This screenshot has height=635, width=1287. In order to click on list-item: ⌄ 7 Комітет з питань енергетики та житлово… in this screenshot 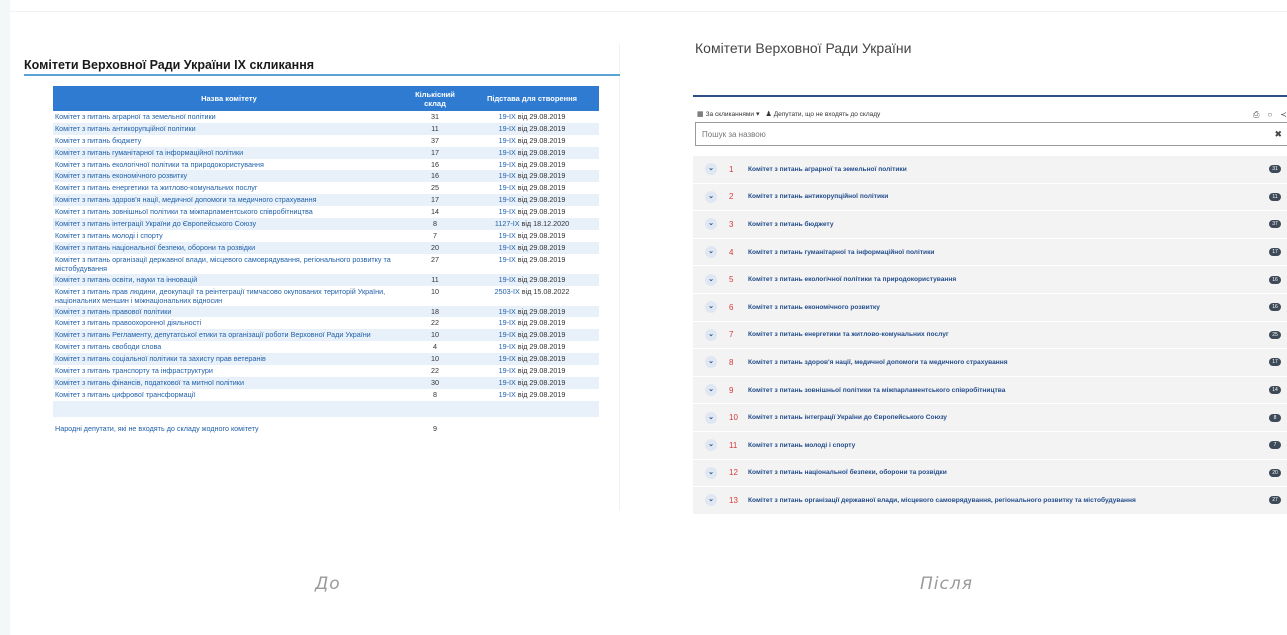, I will do `click(990, 335)`.